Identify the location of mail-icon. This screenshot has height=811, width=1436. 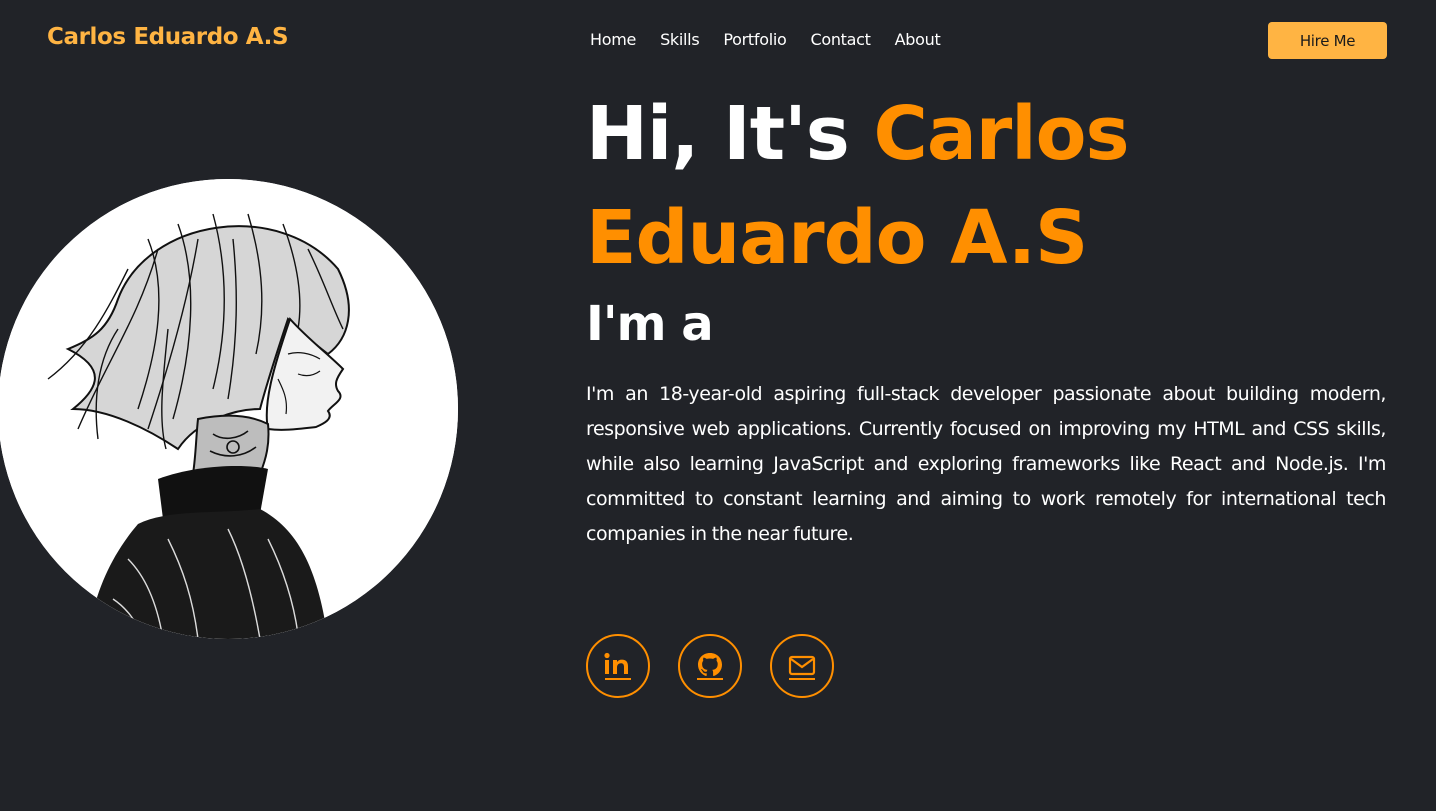
(802, 667).